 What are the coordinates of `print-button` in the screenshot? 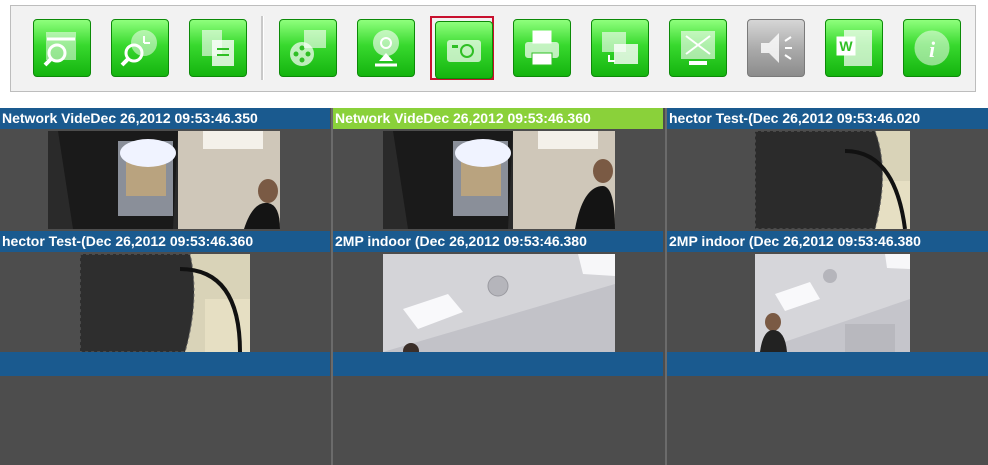 It's located at (542, 48).